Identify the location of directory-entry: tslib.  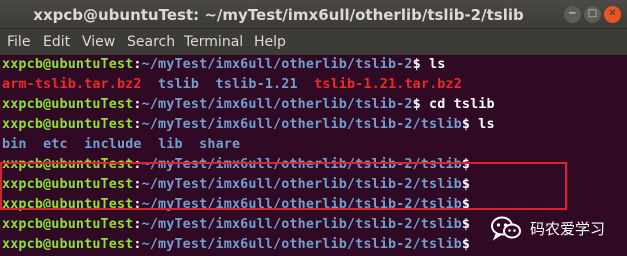
(179, 84).